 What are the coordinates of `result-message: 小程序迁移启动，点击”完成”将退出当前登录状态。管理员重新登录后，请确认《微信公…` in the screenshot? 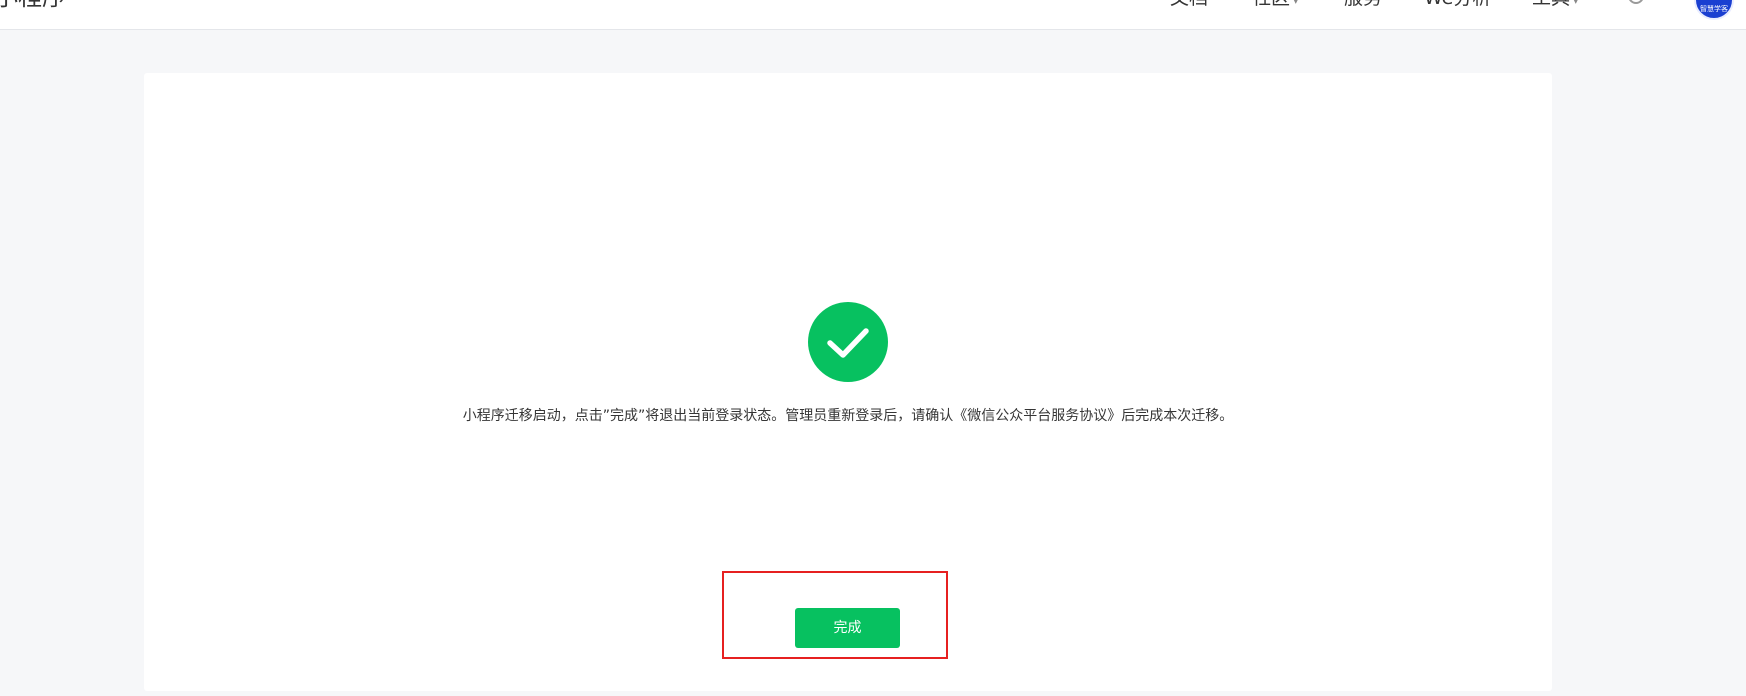 It's located at (848, 416).